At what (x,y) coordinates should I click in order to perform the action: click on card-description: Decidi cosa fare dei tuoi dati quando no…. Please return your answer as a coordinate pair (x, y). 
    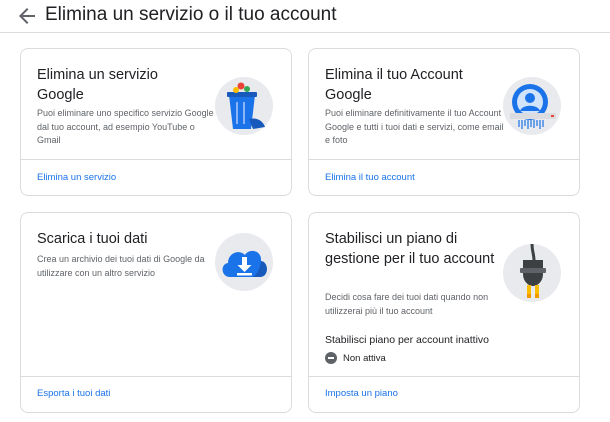
    Looking at the image, I should click on (407, 304).